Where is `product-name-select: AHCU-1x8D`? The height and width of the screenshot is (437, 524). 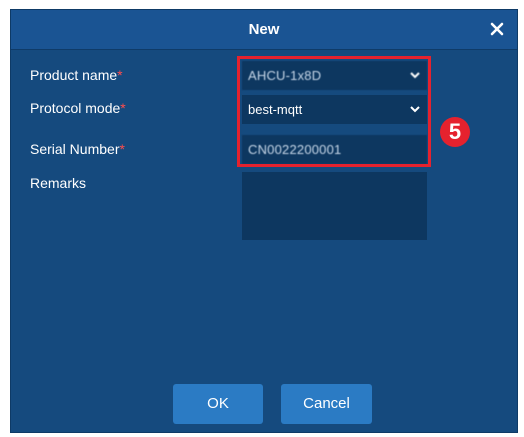 product-name-select: AHCU-1x8D is located at coordinates (334, 75).